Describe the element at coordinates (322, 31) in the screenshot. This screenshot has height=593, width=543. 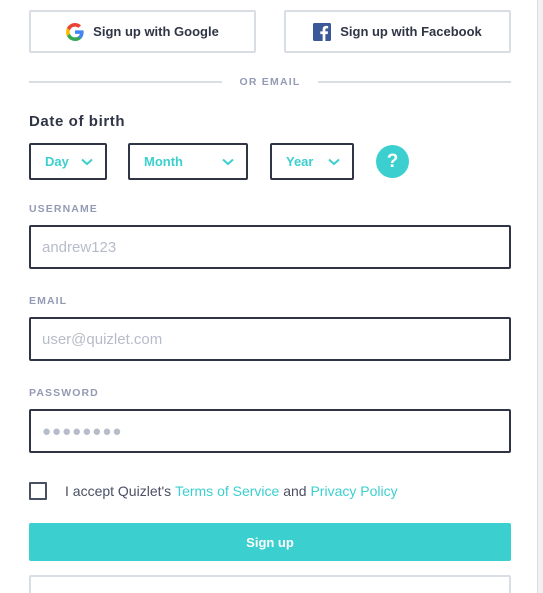
I see `facebook-logo-icon` at that location.